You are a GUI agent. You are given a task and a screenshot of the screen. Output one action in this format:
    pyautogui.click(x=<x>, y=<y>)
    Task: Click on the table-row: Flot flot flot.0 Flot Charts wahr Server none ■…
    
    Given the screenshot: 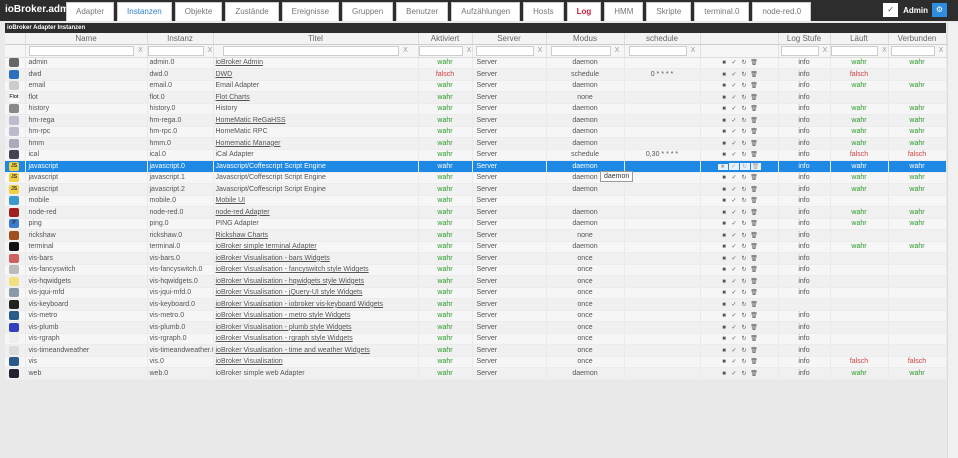 What is the action you would take?
    pyautogui.click(x=476, y=97)
    